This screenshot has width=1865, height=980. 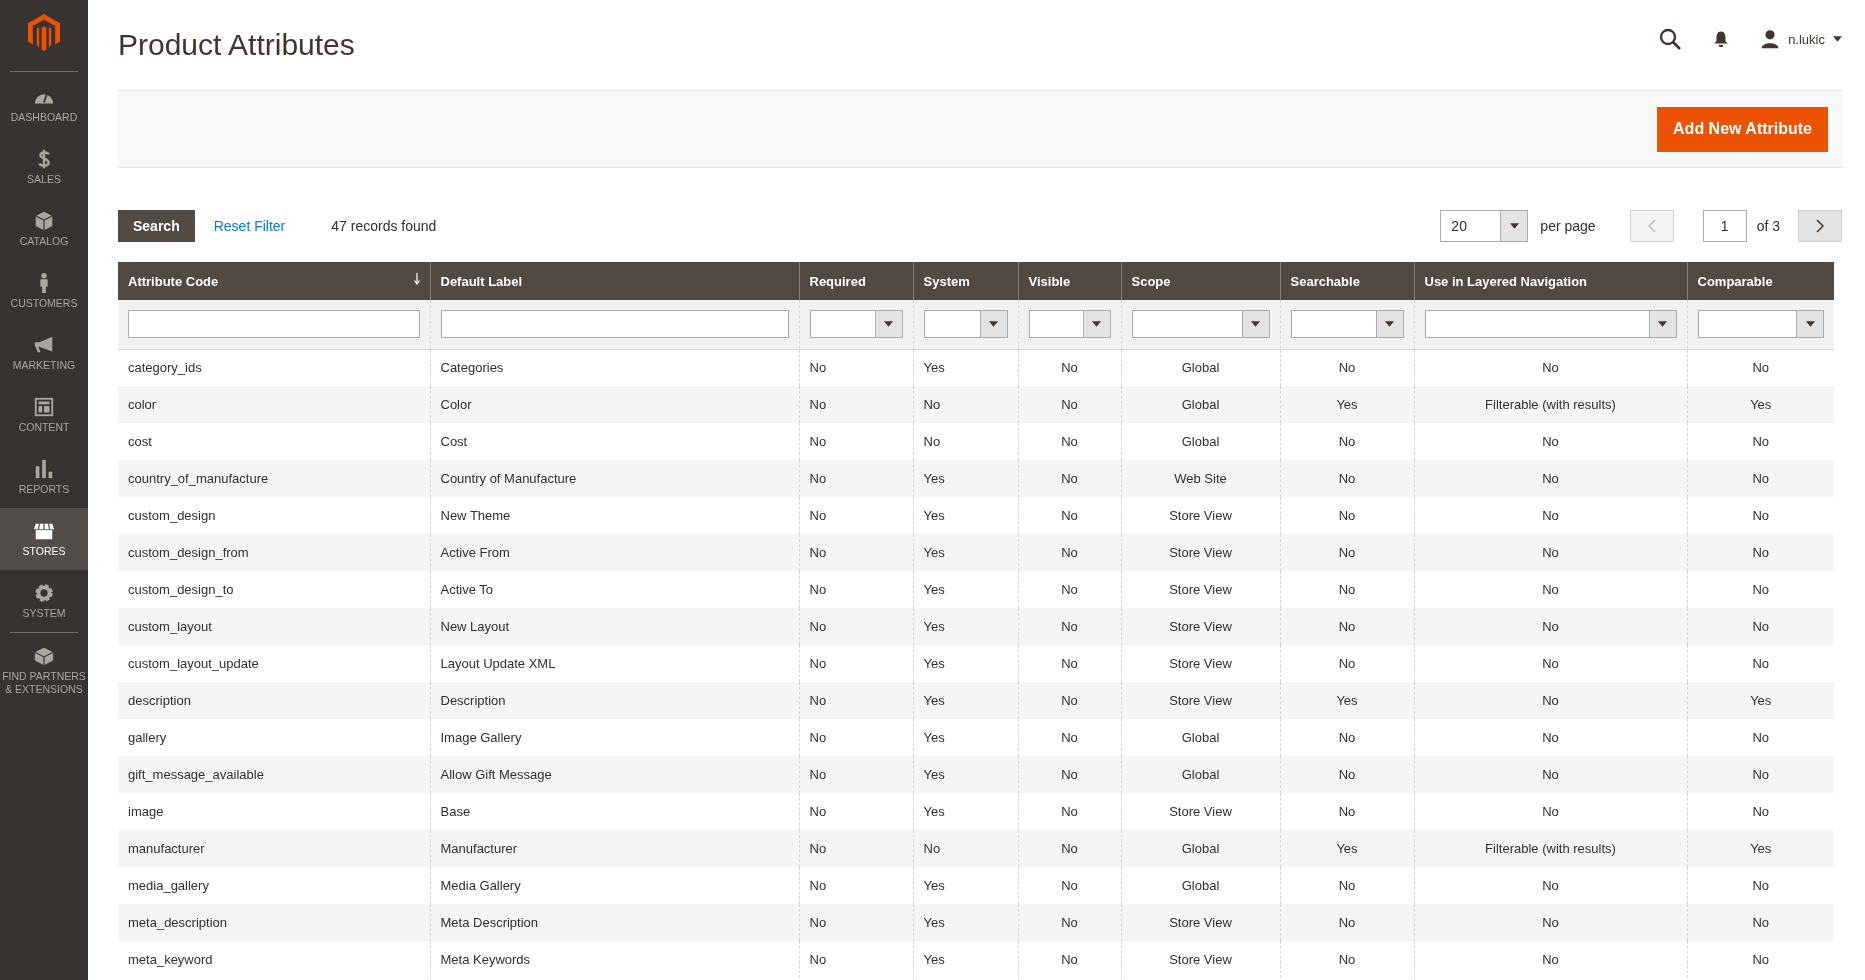 I want to click on column-header: Comparable, so click(x=1760, y=281).